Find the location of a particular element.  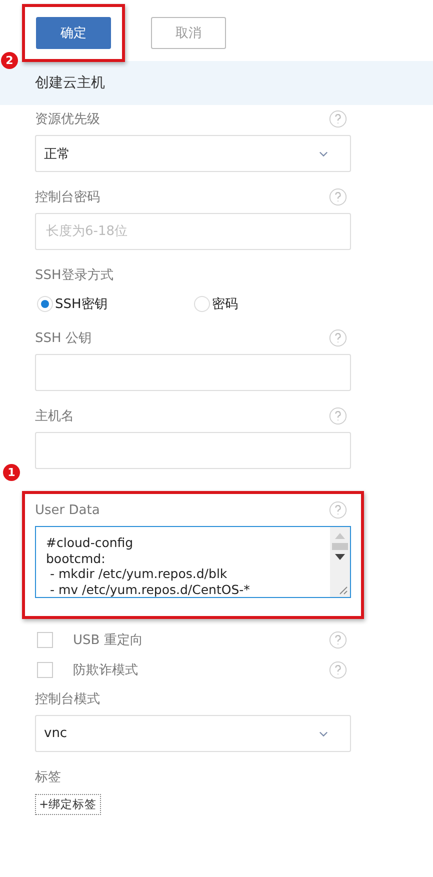

code-text: #cloud-config bootcmd: - mkdir /etc/yum.repos.d/blk - mv /etc/yum.repos.d/CentOS-* is located at coordinates (148, 565).